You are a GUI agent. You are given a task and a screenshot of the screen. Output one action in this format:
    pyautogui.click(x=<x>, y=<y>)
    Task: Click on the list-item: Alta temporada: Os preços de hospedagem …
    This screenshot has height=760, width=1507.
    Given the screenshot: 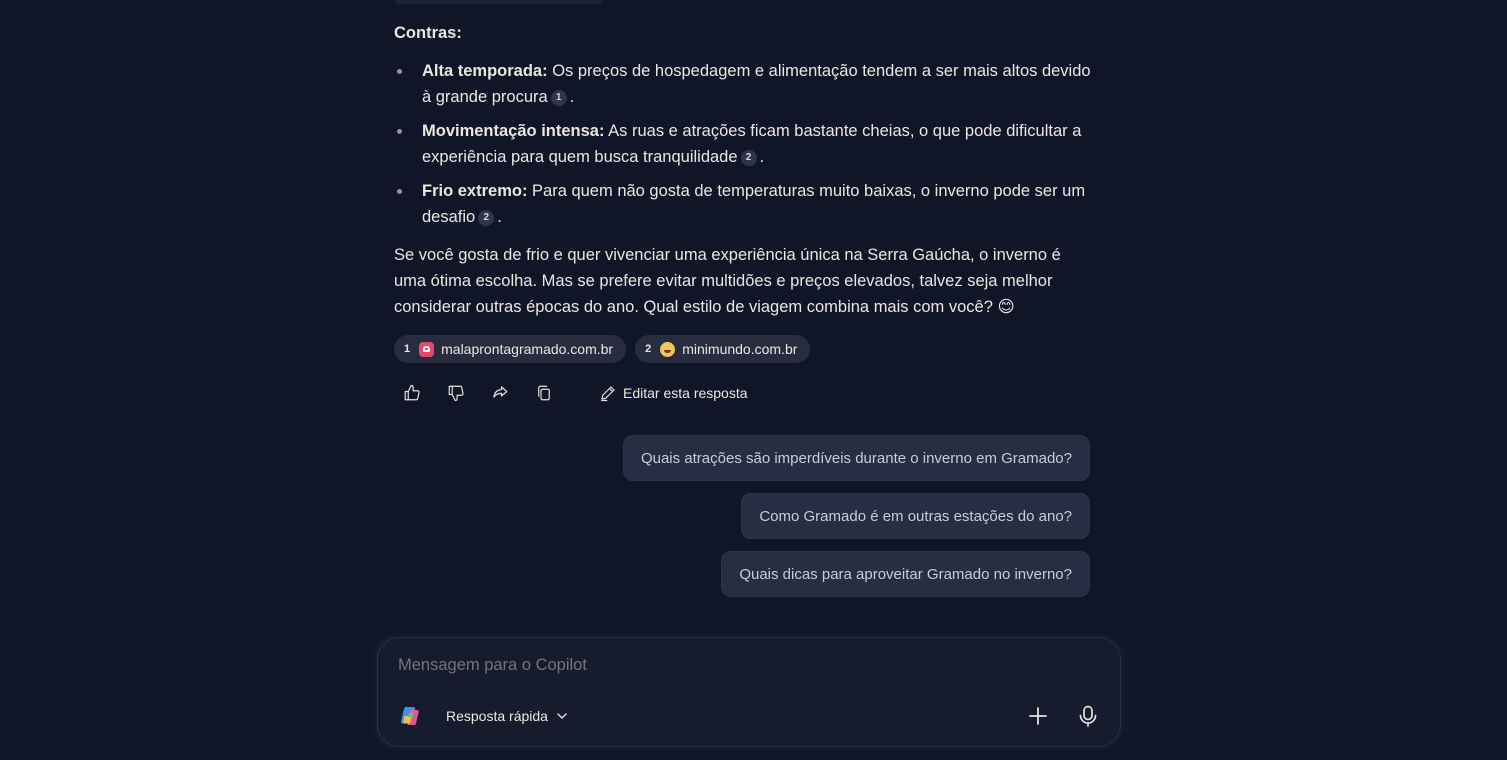 What is the action you would take?
    pyautogui.click(x=744, y=84)
    